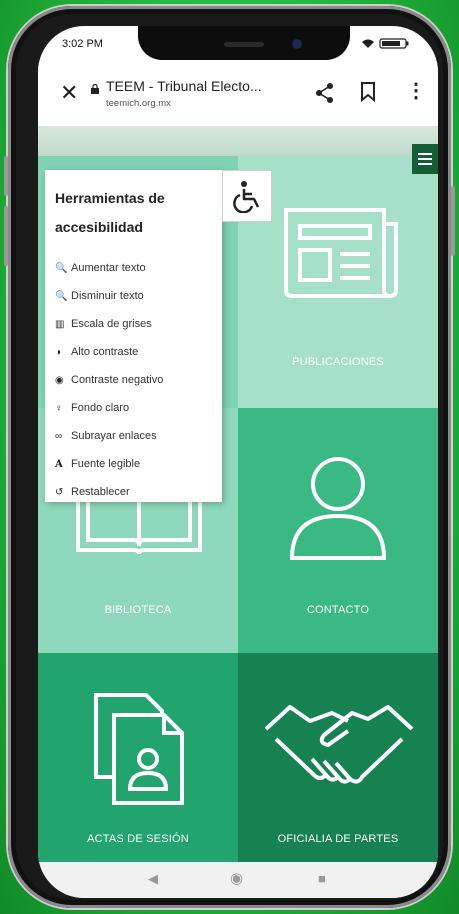 This screenshot has width=459, height=914. I want to click on tile-label: PUBLICACIONES, so click(338, 362).